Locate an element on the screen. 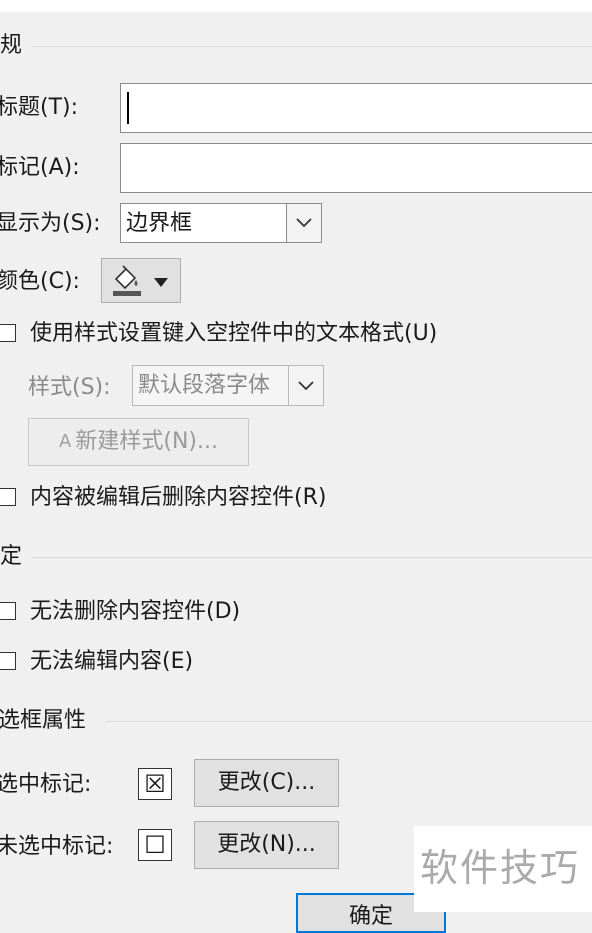 The height and width of the screenshot is (933, 592). unchecked-symbol-label: 未选中标记: is located at coordinates (57, 846).